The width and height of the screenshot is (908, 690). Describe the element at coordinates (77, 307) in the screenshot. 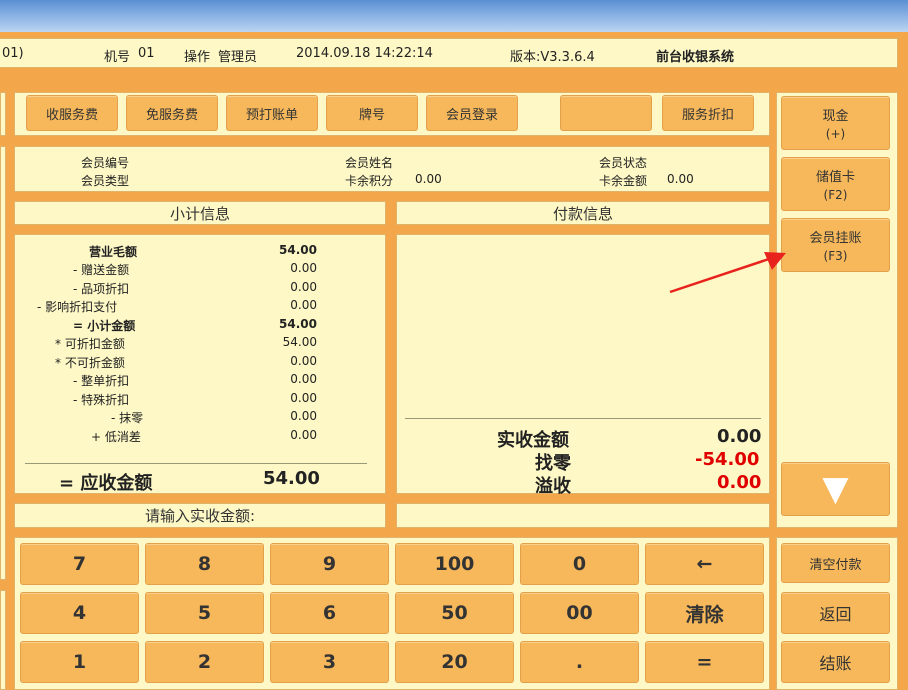

I see `subtotal-row-label: - 影响折扣支付` at that location.